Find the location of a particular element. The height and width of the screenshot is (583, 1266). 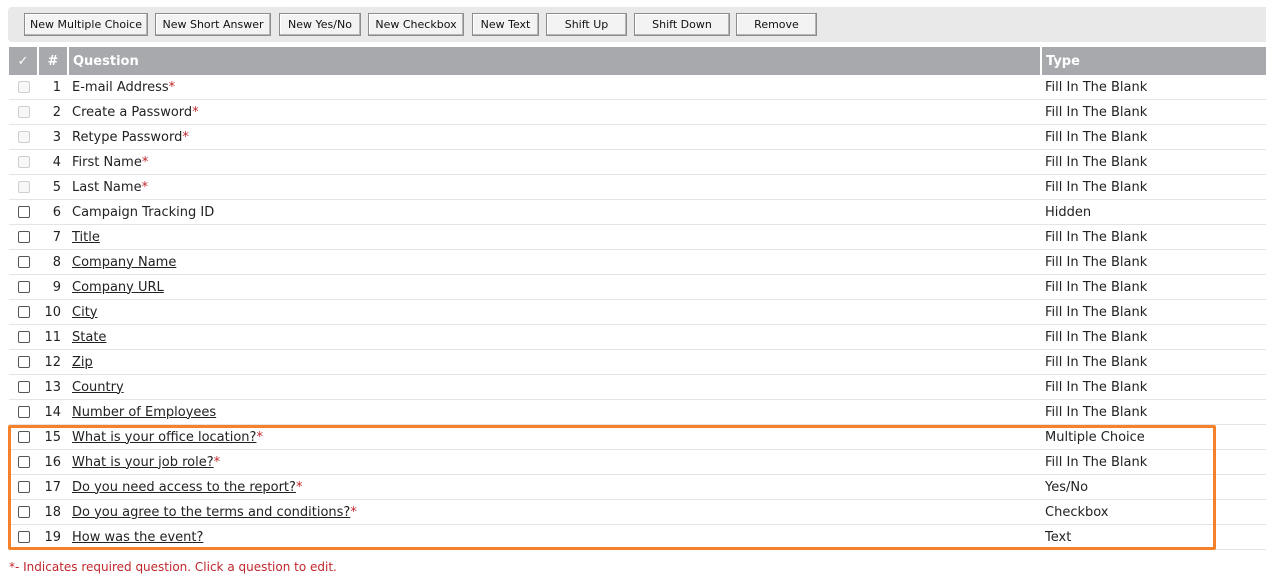

select-all-check-icon: ✓ is located at coordinates (24, 61).